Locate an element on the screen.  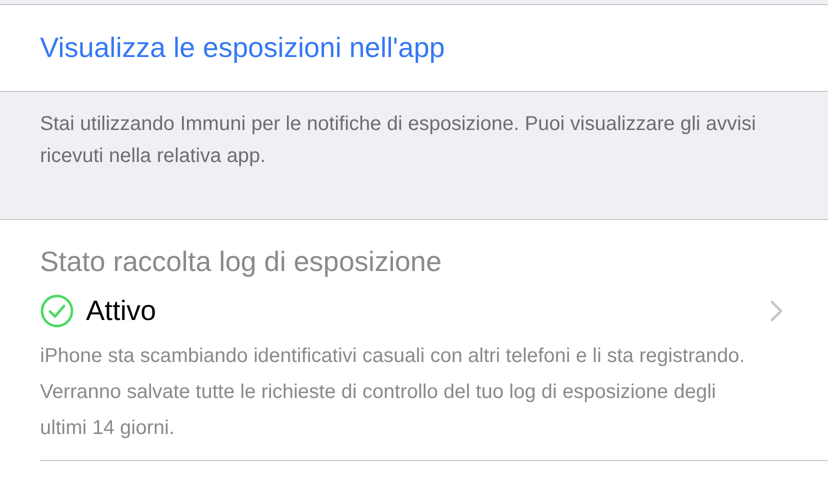
view-exposures-link: Visualizza le esposizioni nell'app is located at coordinates (242, 48).